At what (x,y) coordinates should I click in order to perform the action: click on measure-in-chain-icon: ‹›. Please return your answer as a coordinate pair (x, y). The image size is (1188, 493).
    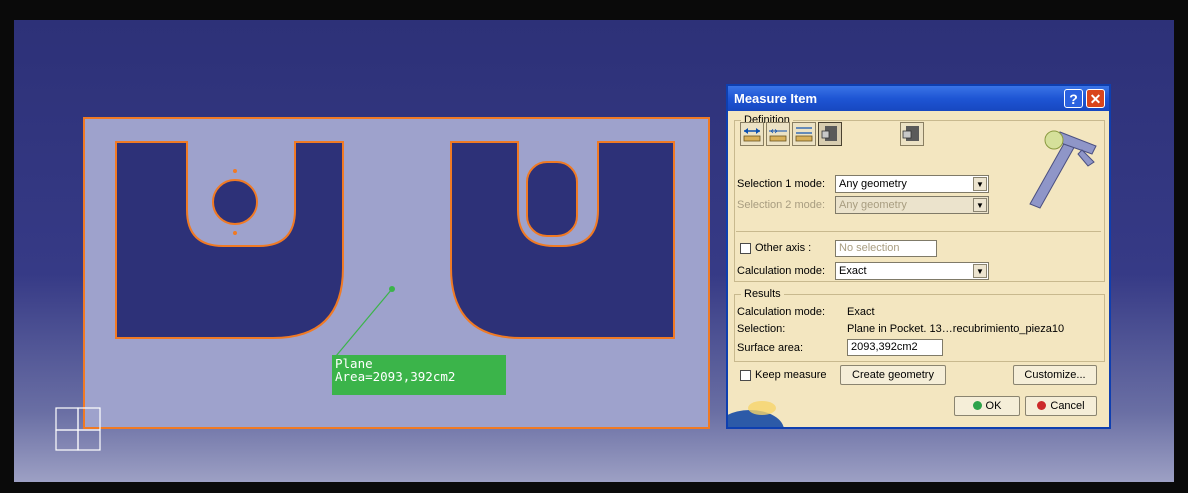
    Looking at the image, I should click on (778, 134).